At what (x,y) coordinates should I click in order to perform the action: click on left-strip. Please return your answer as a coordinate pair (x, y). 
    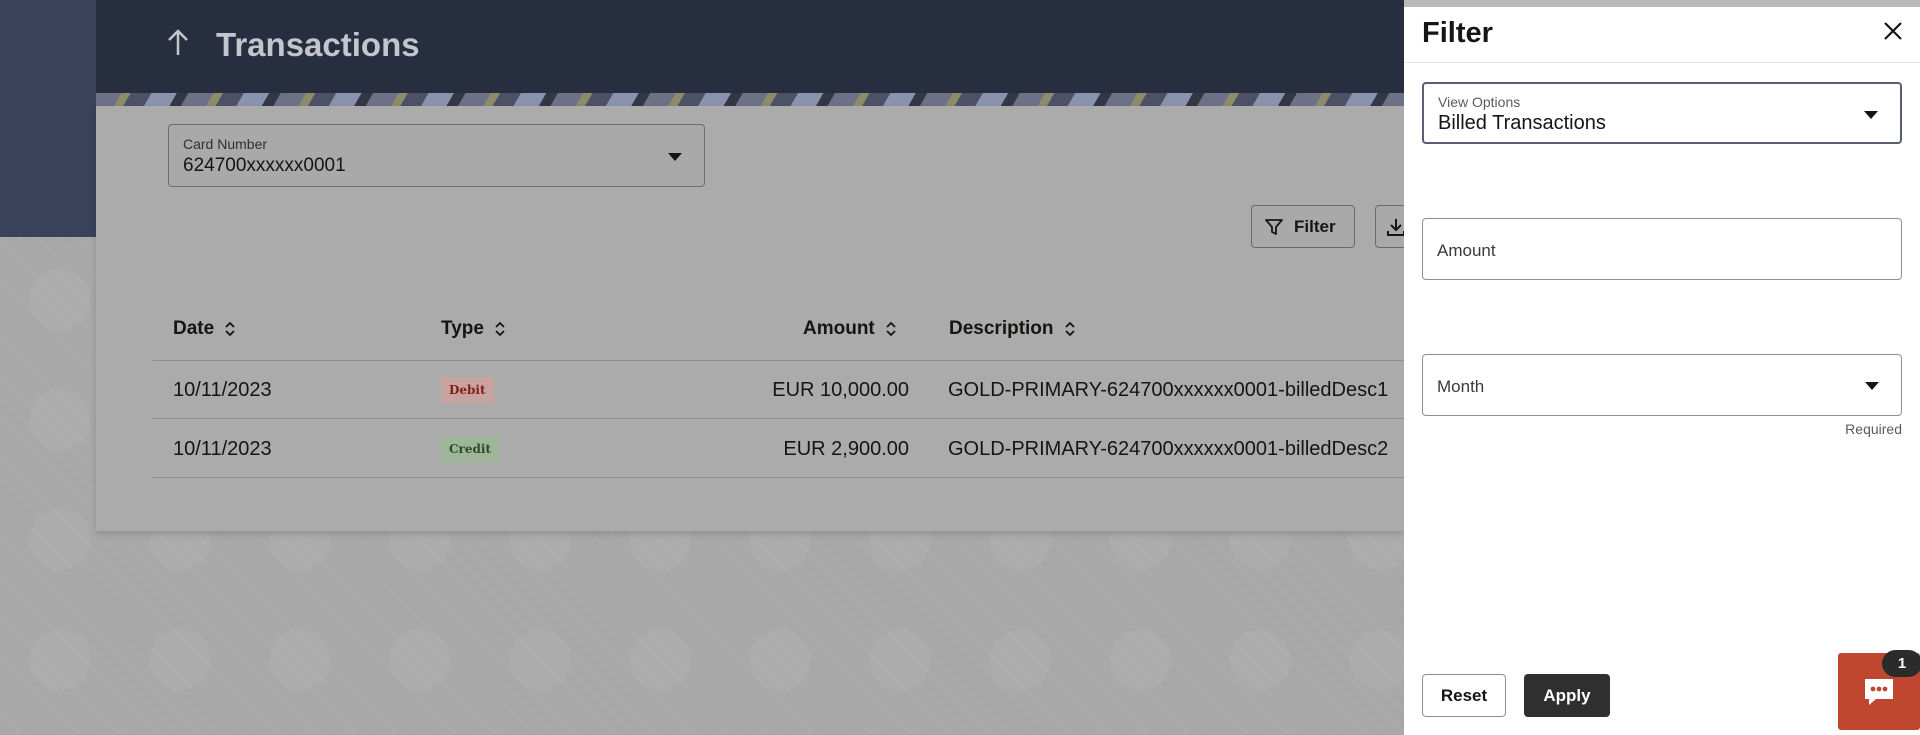
    Looking at the image, I should click on (48, 118).